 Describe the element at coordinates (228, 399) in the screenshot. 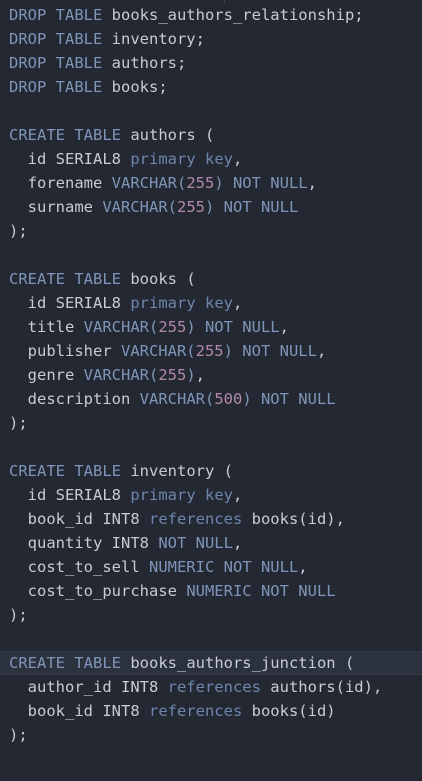

I see `code-token: 500` at that location.